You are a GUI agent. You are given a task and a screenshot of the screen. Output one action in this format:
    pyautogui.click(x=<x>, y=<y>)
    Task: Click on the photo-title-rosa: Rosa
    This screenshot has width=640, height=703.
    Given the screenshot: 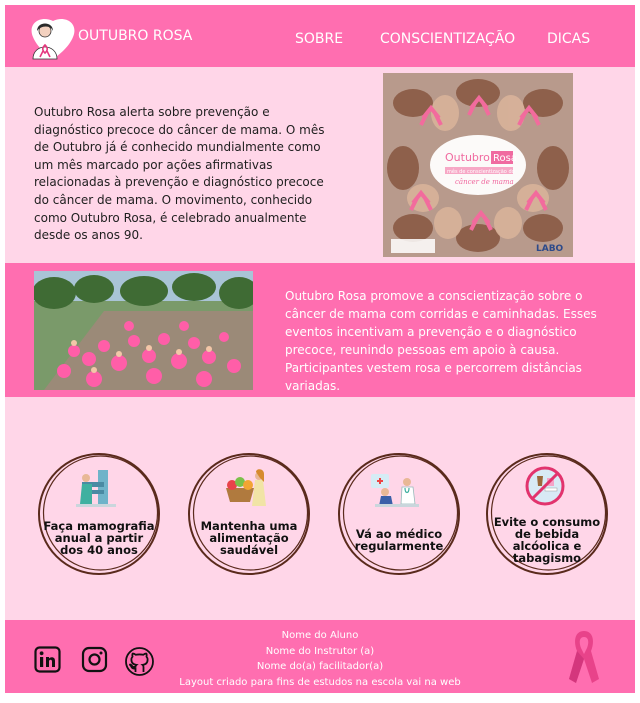 What is the action you would take?
    pyautogui.click(x=505, y=158)
    